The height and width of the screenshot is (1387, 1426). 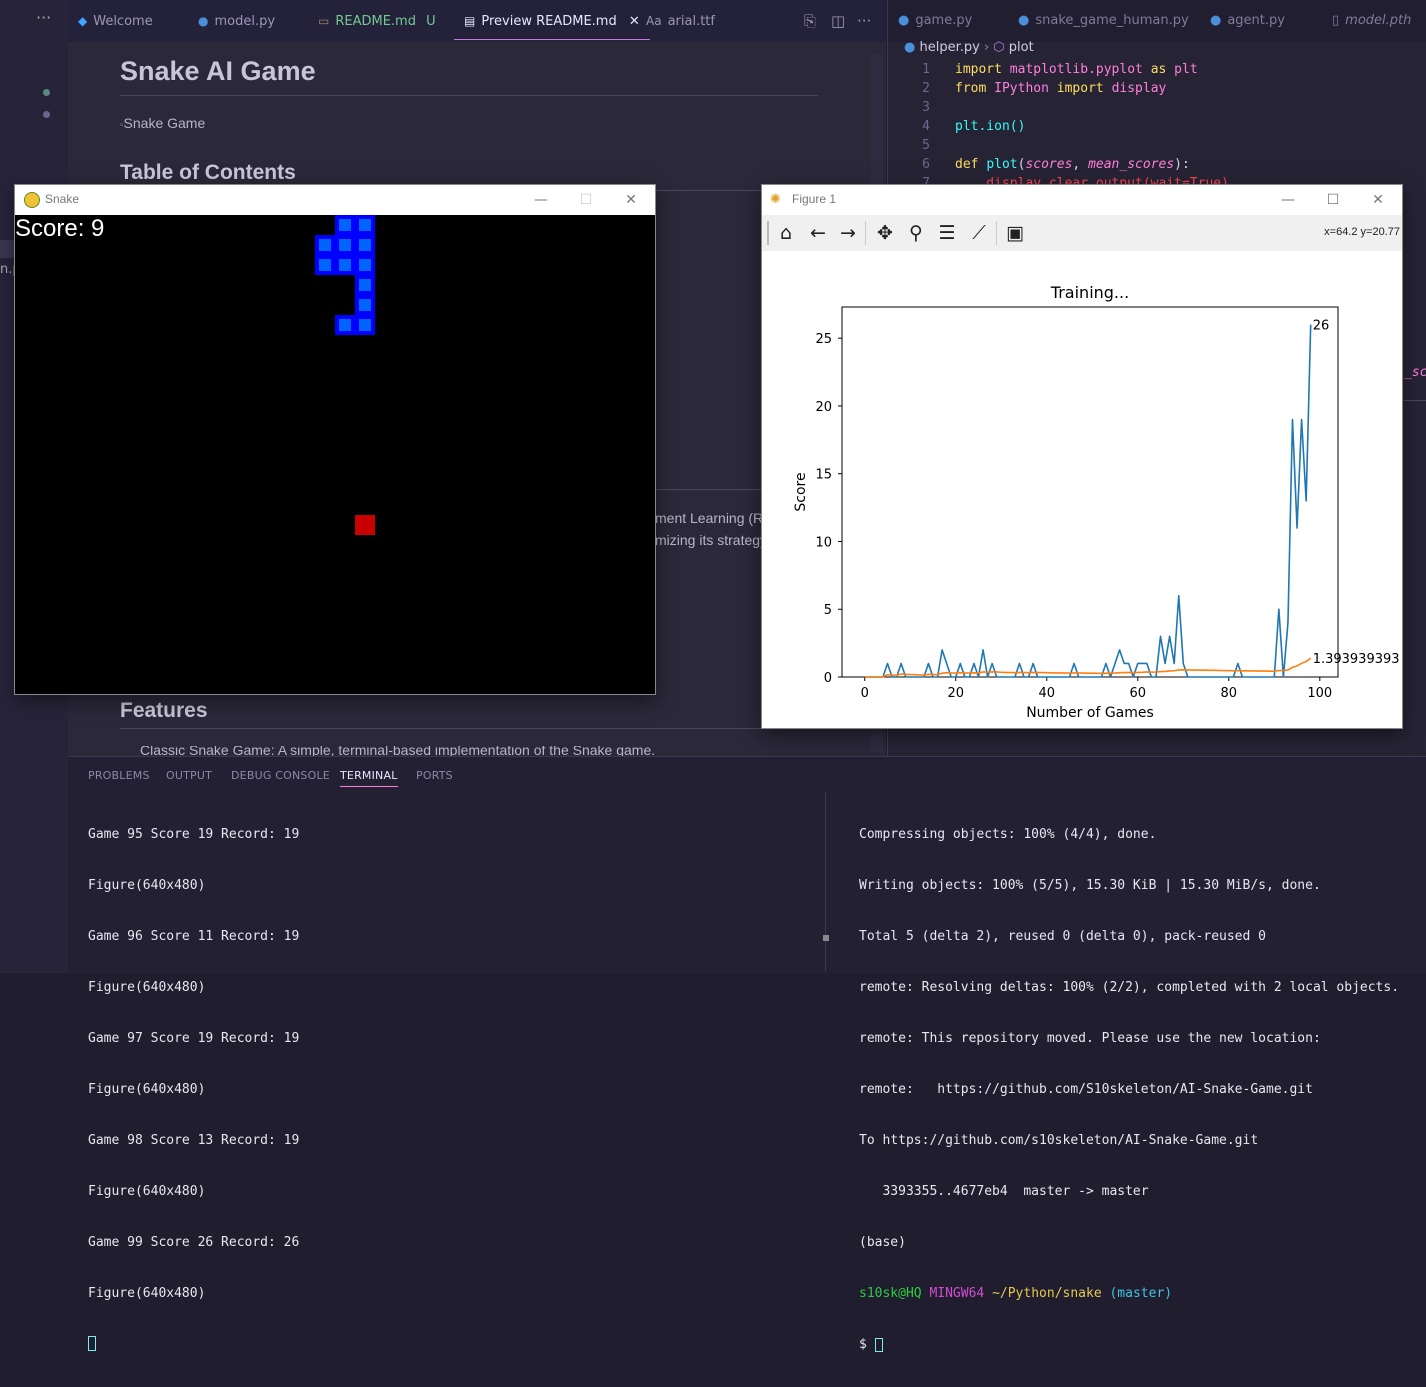 What do you see at coordinates (7, 249) in the screenshot?
I see `explorer-fragment` at bounding box center [7, 249].